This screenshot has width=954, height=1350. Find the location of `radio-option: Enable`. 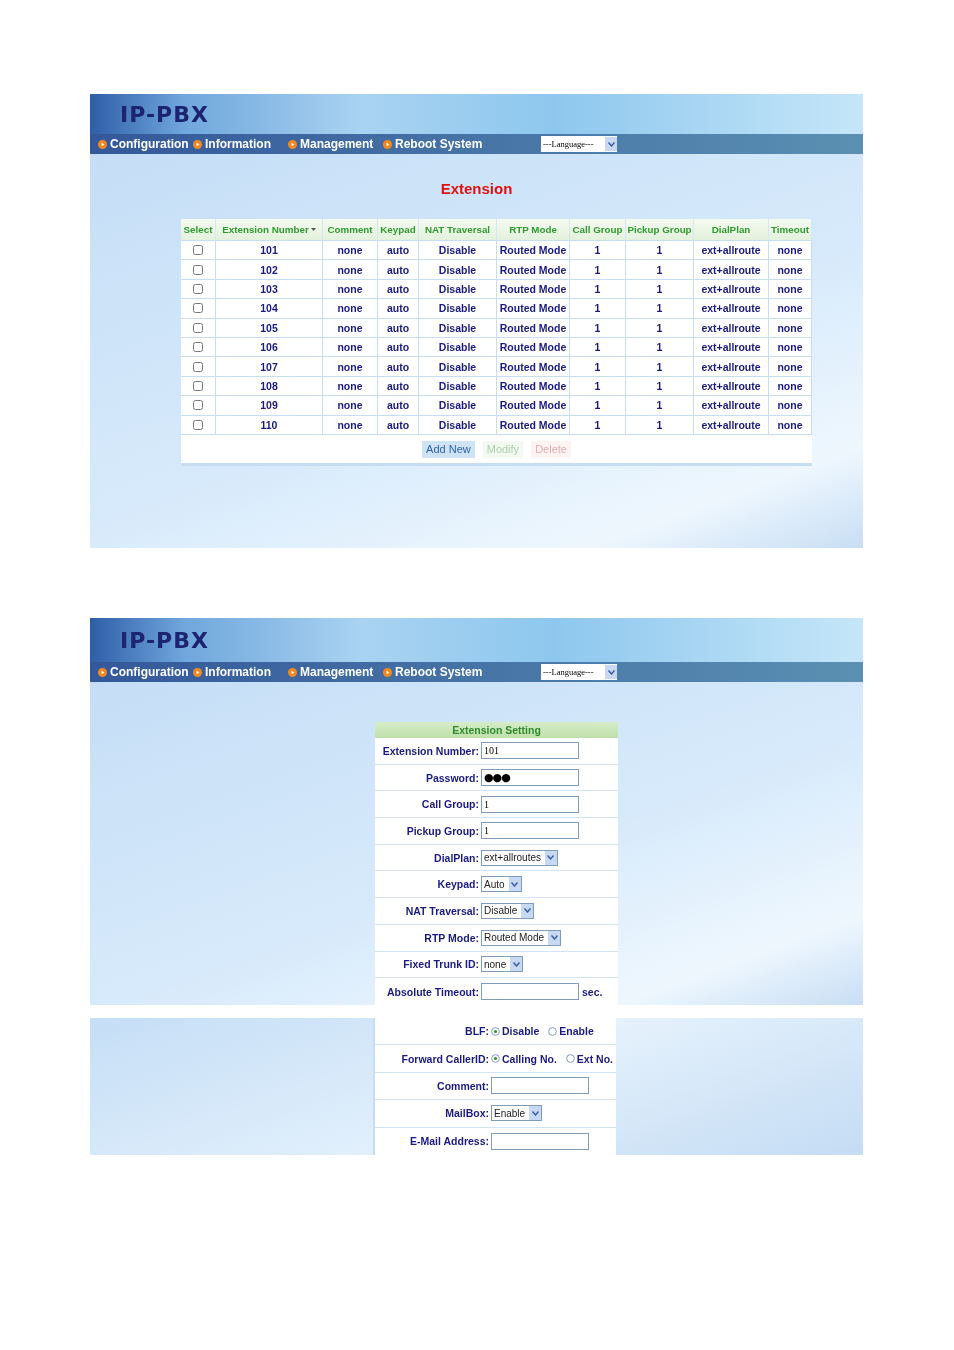

radio-option: Enable is located at coordinates (571, 1031).